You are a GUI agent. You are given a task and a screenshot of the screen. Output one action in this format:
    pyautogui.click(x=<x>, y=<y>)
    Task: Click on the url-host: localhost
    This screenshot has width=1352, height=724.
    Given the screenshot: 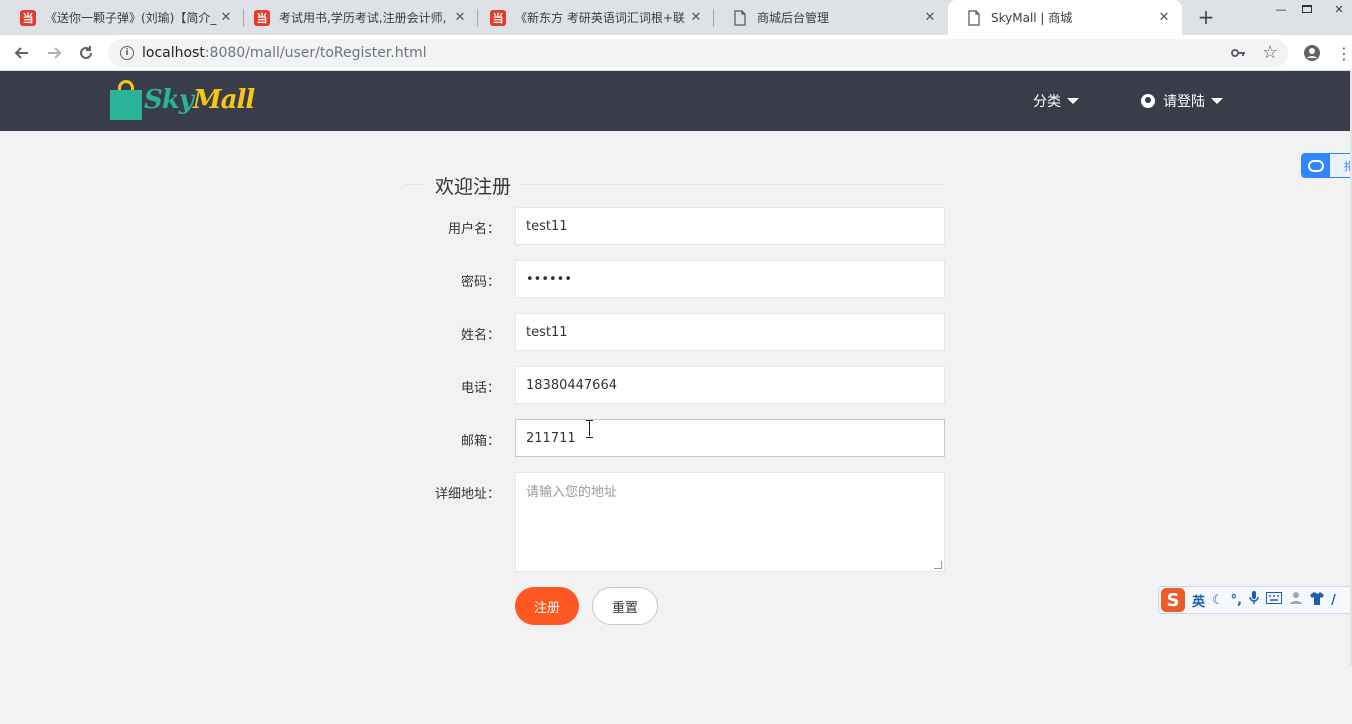 What is the action you would take?
    pyautogui.click(x=173, y=53)
    